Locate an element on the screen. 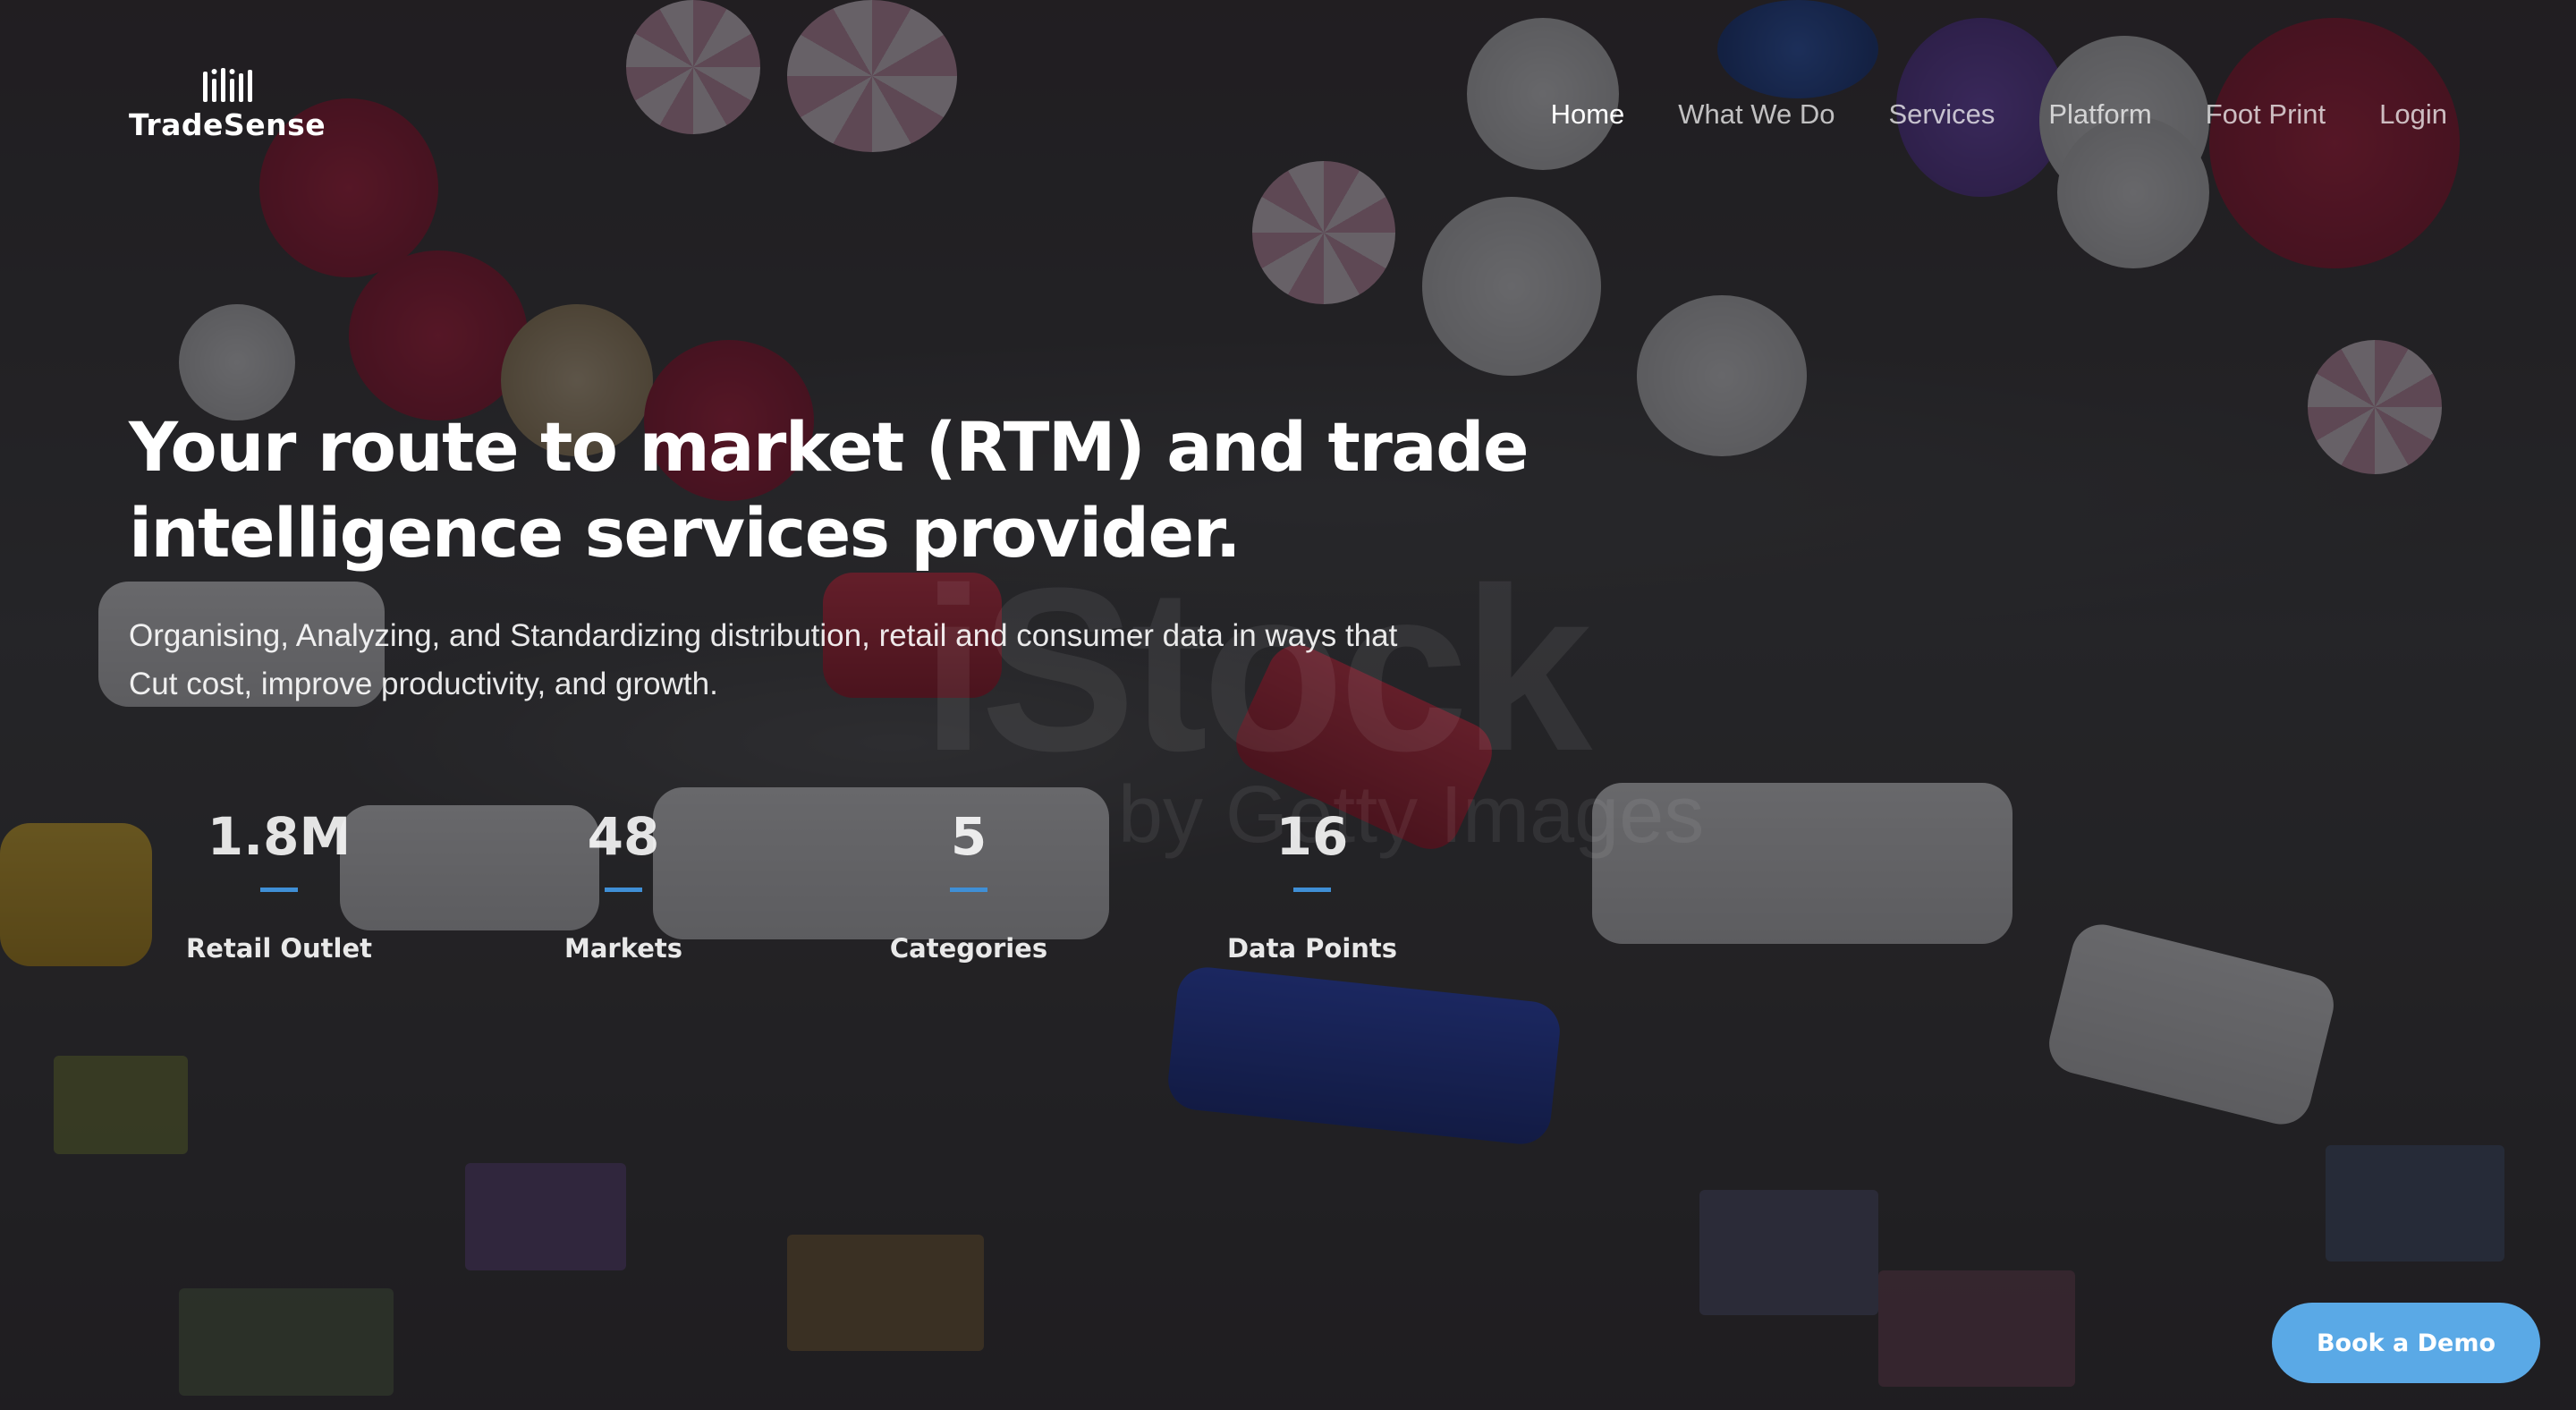  nav-item-login: Login is located at coordinates (2413, 115).